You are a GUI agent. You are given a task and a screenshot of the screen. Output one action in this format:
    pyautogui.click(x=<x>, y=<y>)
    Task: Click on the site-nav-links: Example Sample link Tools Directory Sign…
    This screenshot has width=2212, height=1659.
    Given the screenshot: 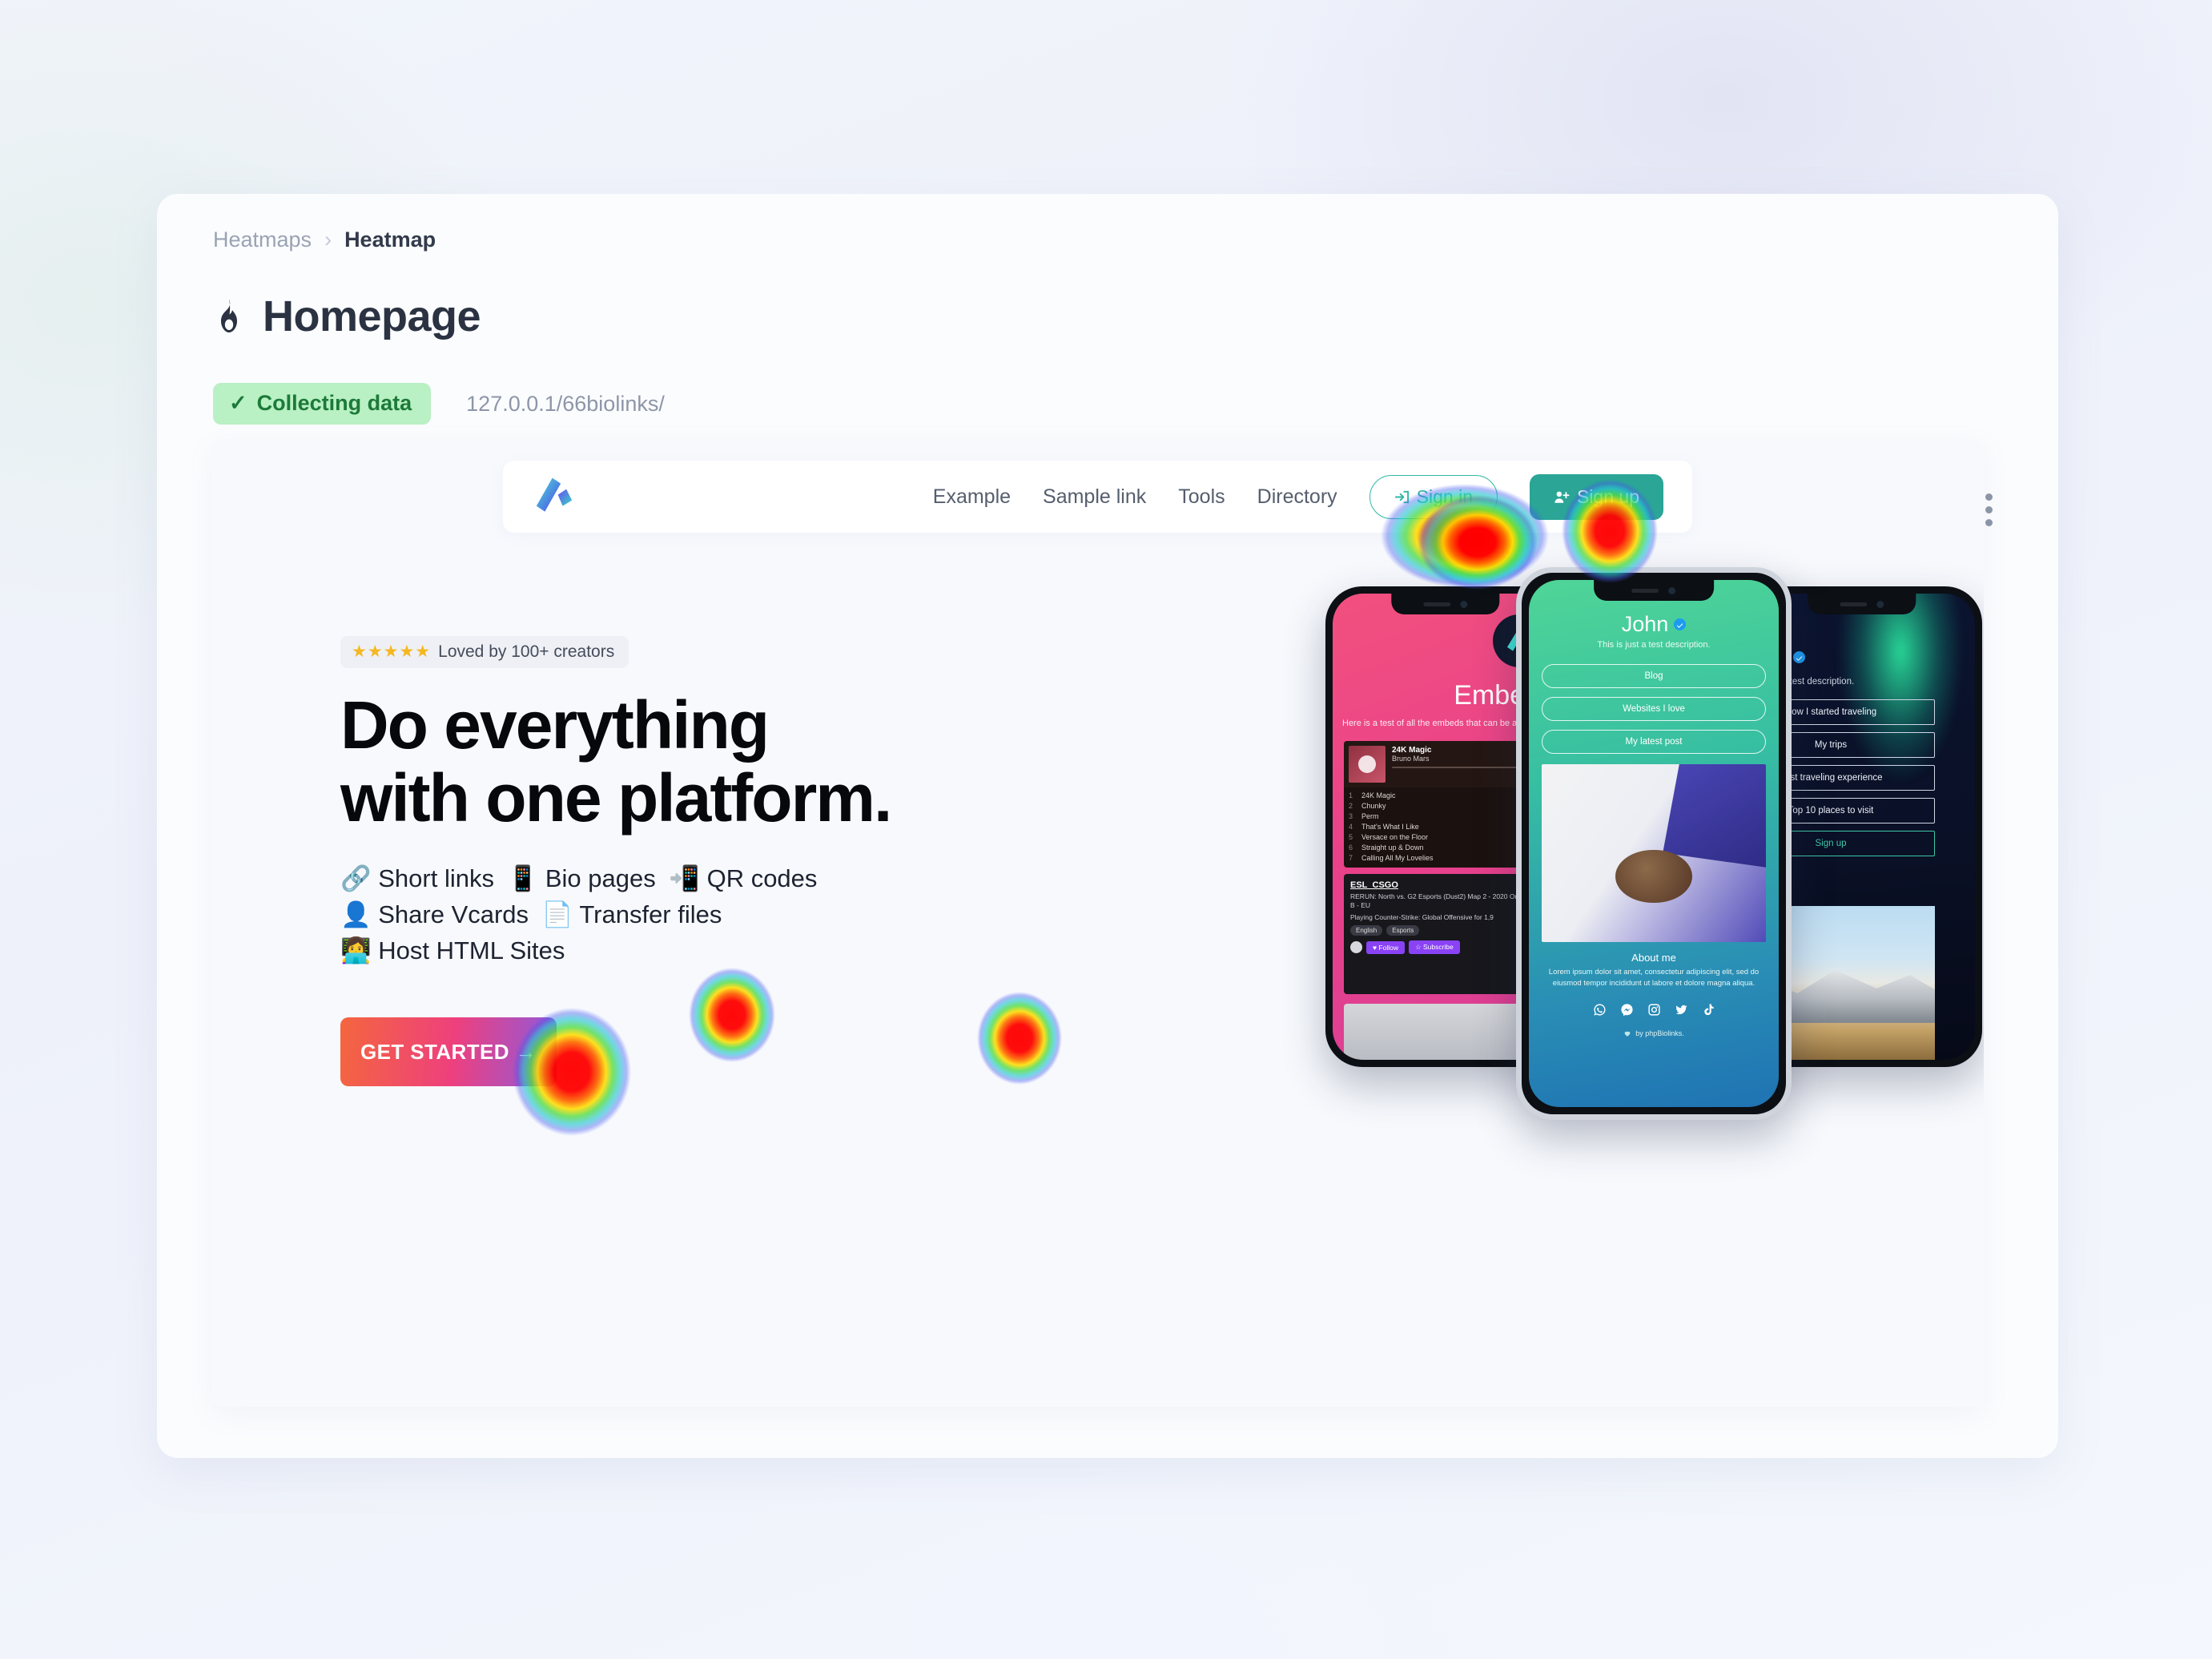 What is the action you would take?
    pyautogui.click(x=1298, y=496)
    